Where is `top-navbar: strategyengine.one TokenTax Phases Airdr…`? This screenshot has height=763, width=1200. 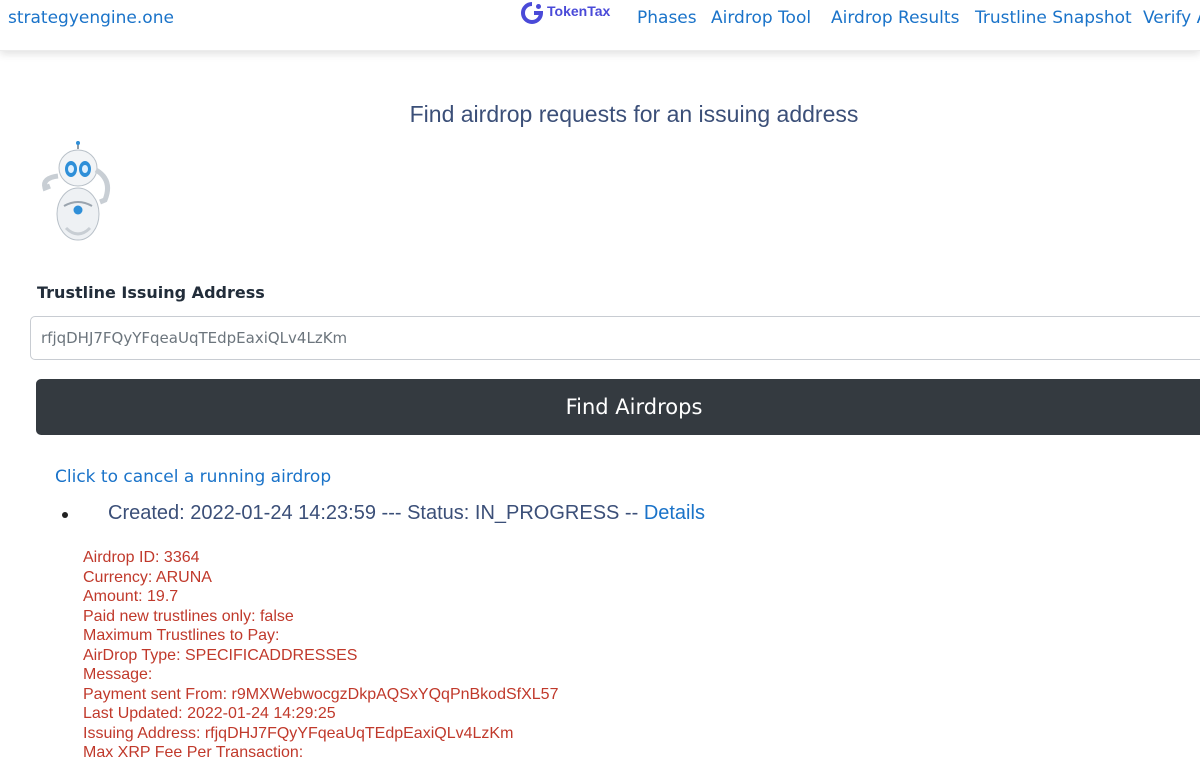
top-navbar: strategyengine.one TokenTax Phases Airdr… is located at coordinates (600, 25).